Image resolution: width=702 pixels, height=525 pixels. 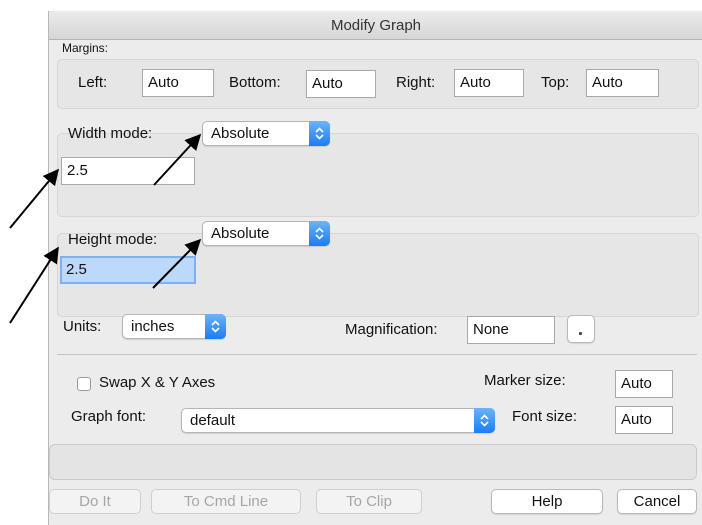 I want to click on arrow-to-width-field, so click(x=34, y=198).